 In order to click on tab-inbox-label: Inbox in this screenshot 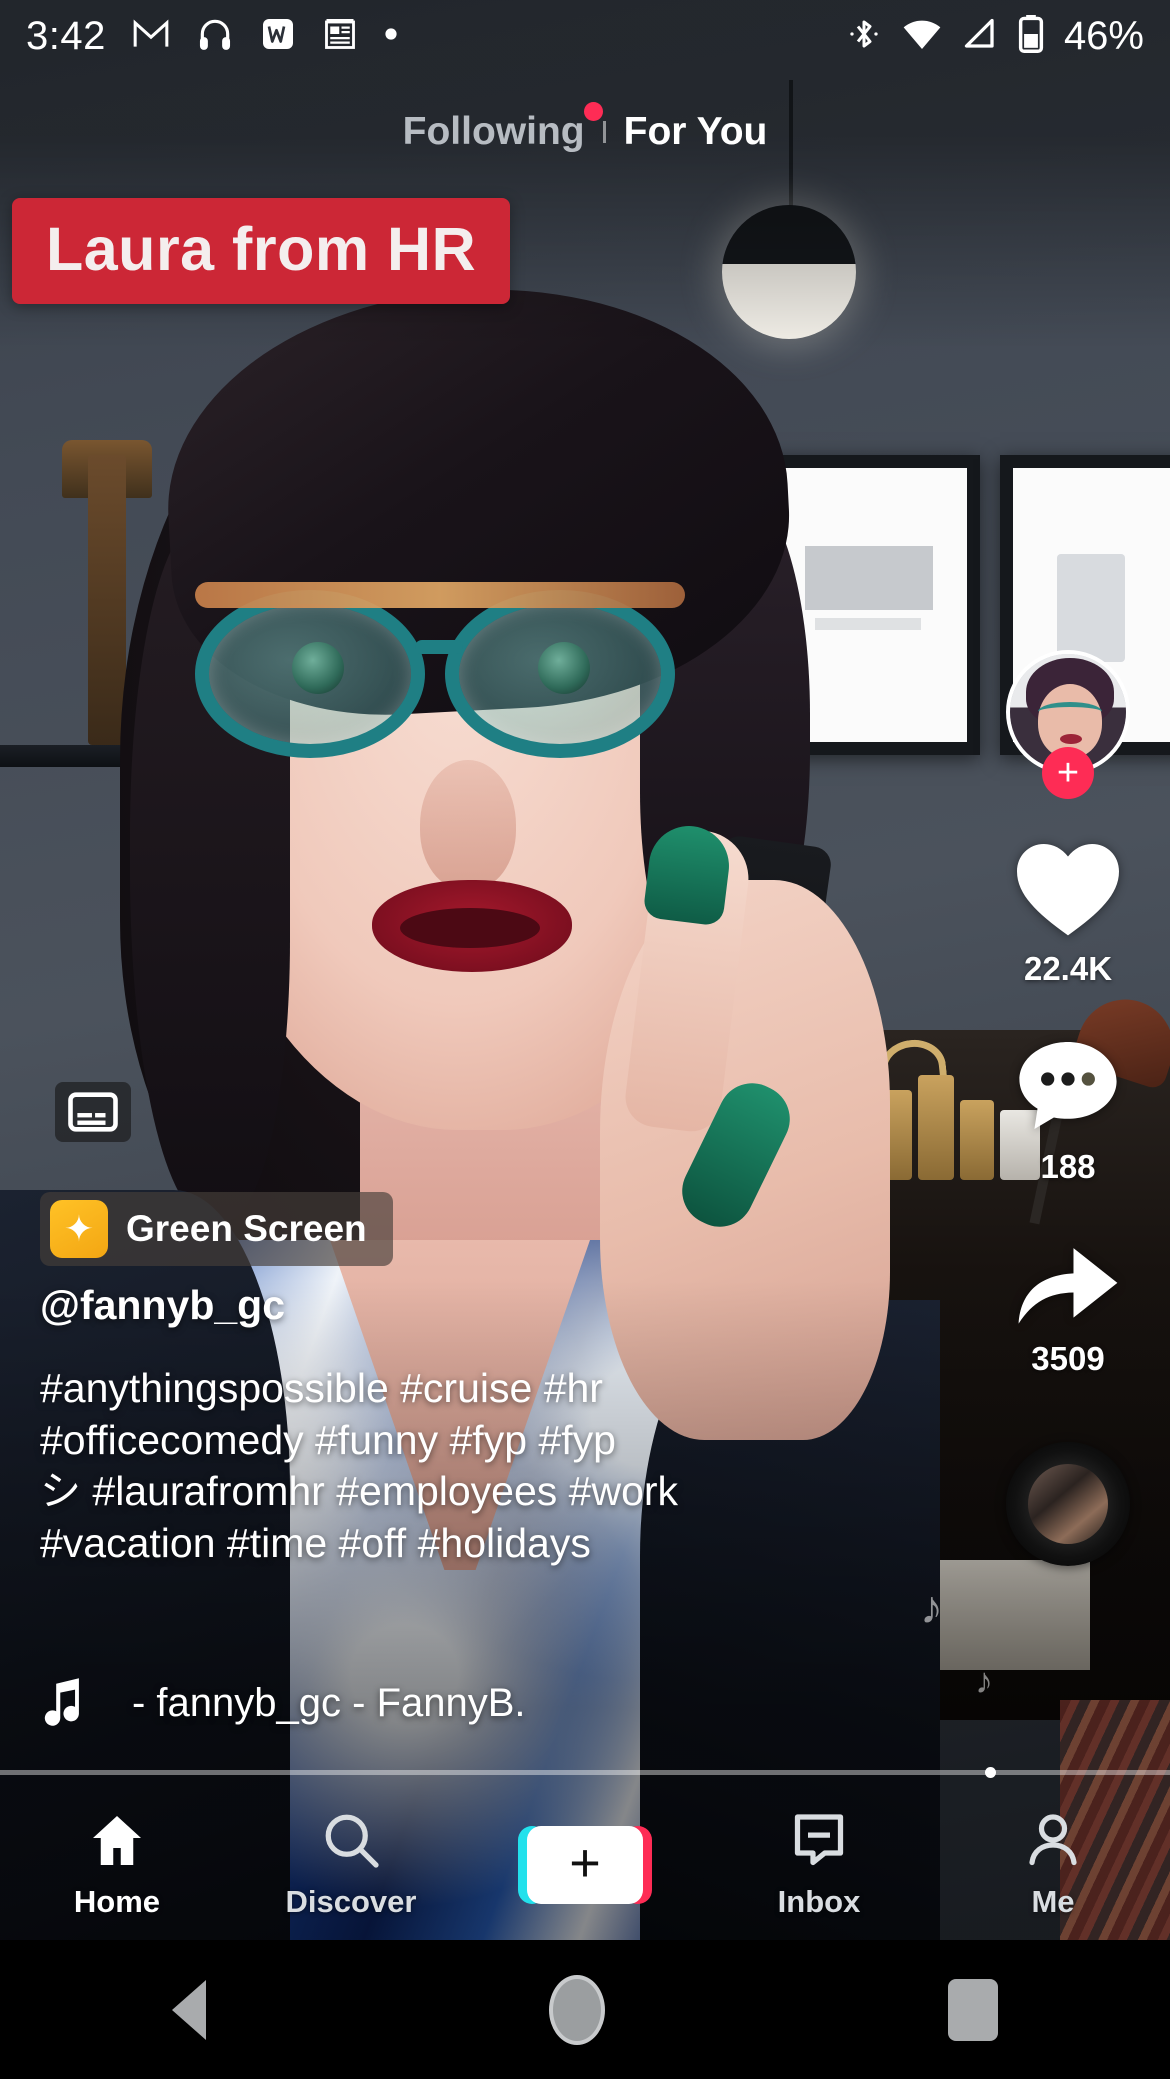, I will do `click(819, 1901)`.